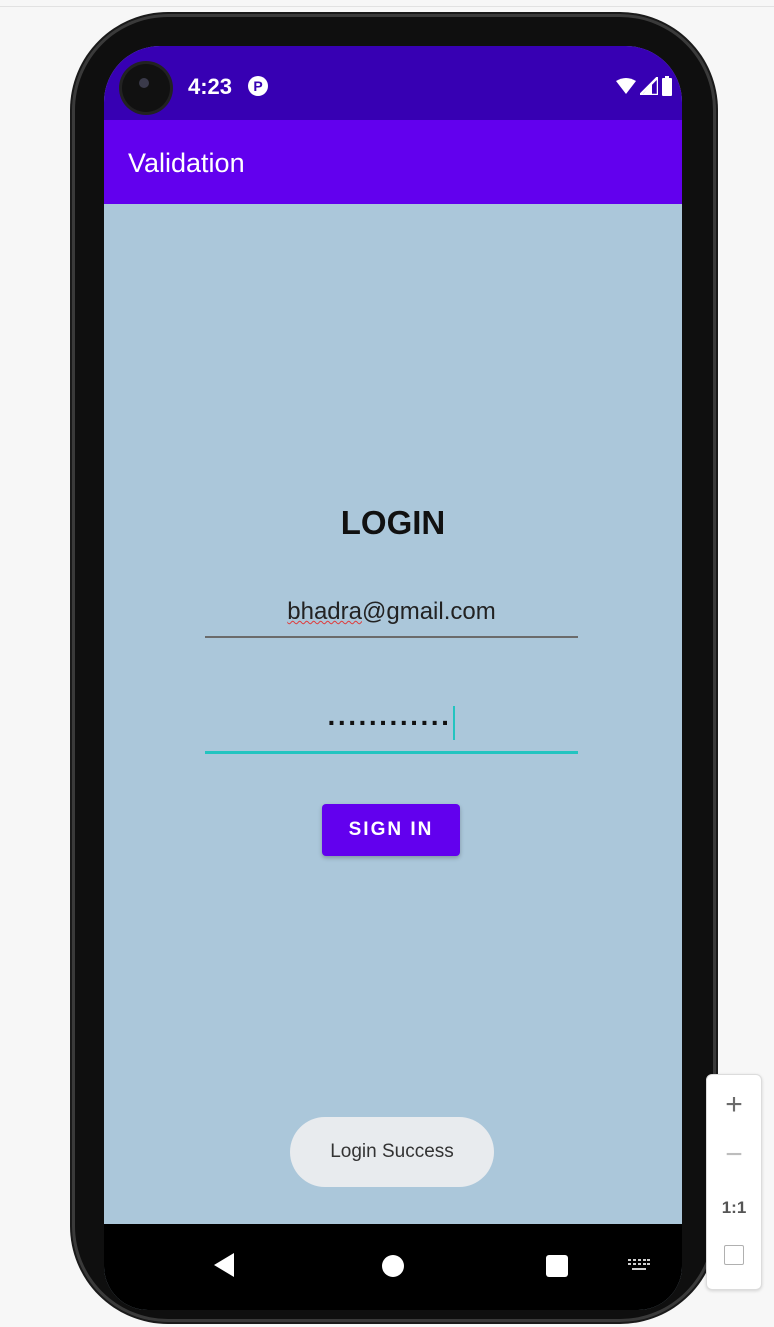 Image resolution: width=774 pixels, height=1327 pixels. What do you see at coordinates (391, 830) in the screenshot?
I see `sign-in-button: SIGN IN` at bounding box center [391, 830].